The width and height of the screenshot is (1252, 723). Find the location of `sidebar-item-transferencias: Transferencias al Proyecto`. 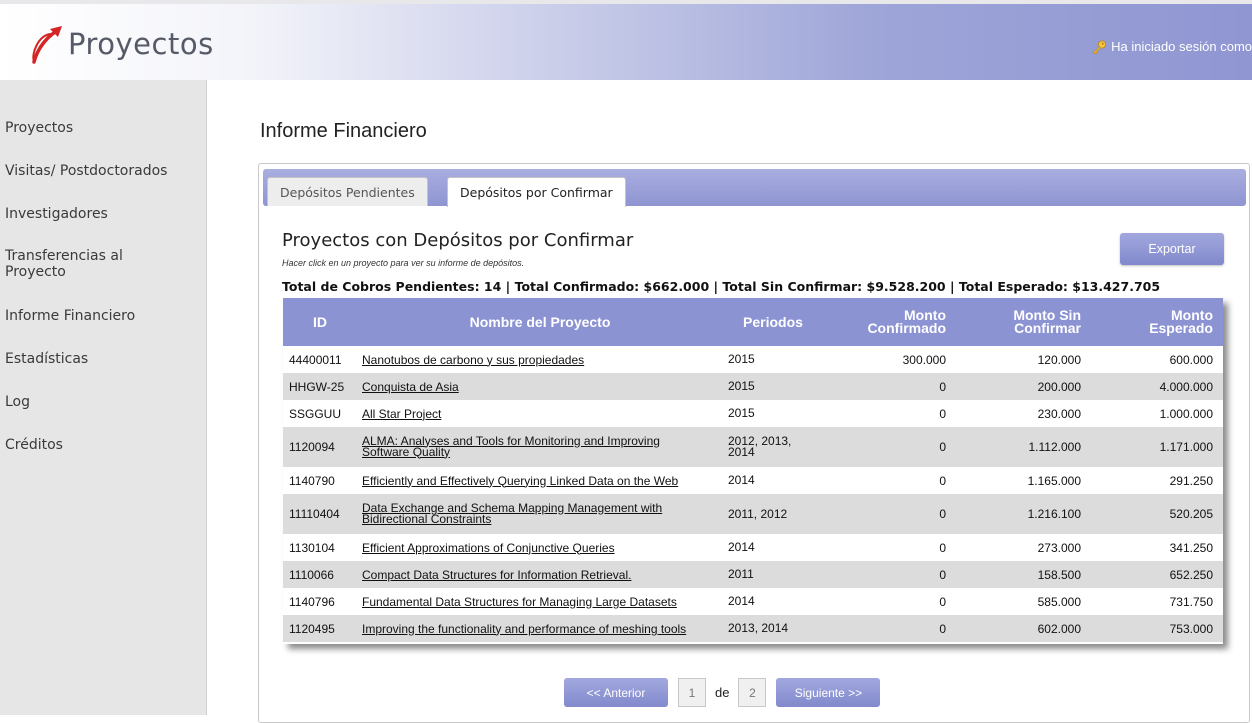

sidebar-item-transferencias: Transferencias al Proyecto is located at coordinates (80, 264).